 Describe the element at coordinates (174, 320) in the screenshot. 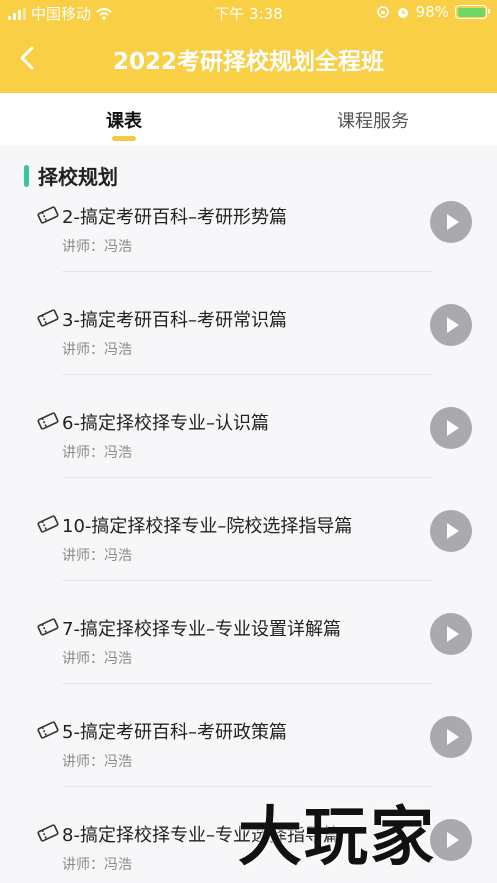

I see `lesson-title: 3-搞定考研百科–考研常识篇` at that location.